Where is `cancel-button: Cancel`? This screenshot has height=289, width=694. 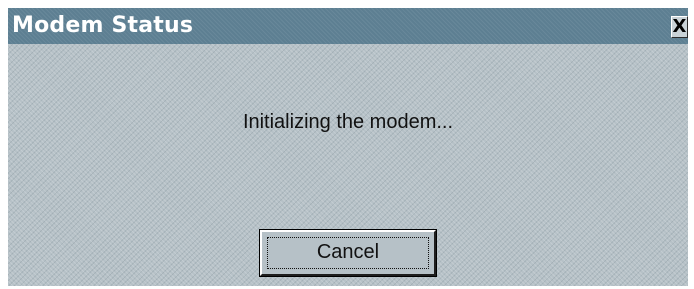
cancel-button: Cancel is located at coordinates (348, 253).